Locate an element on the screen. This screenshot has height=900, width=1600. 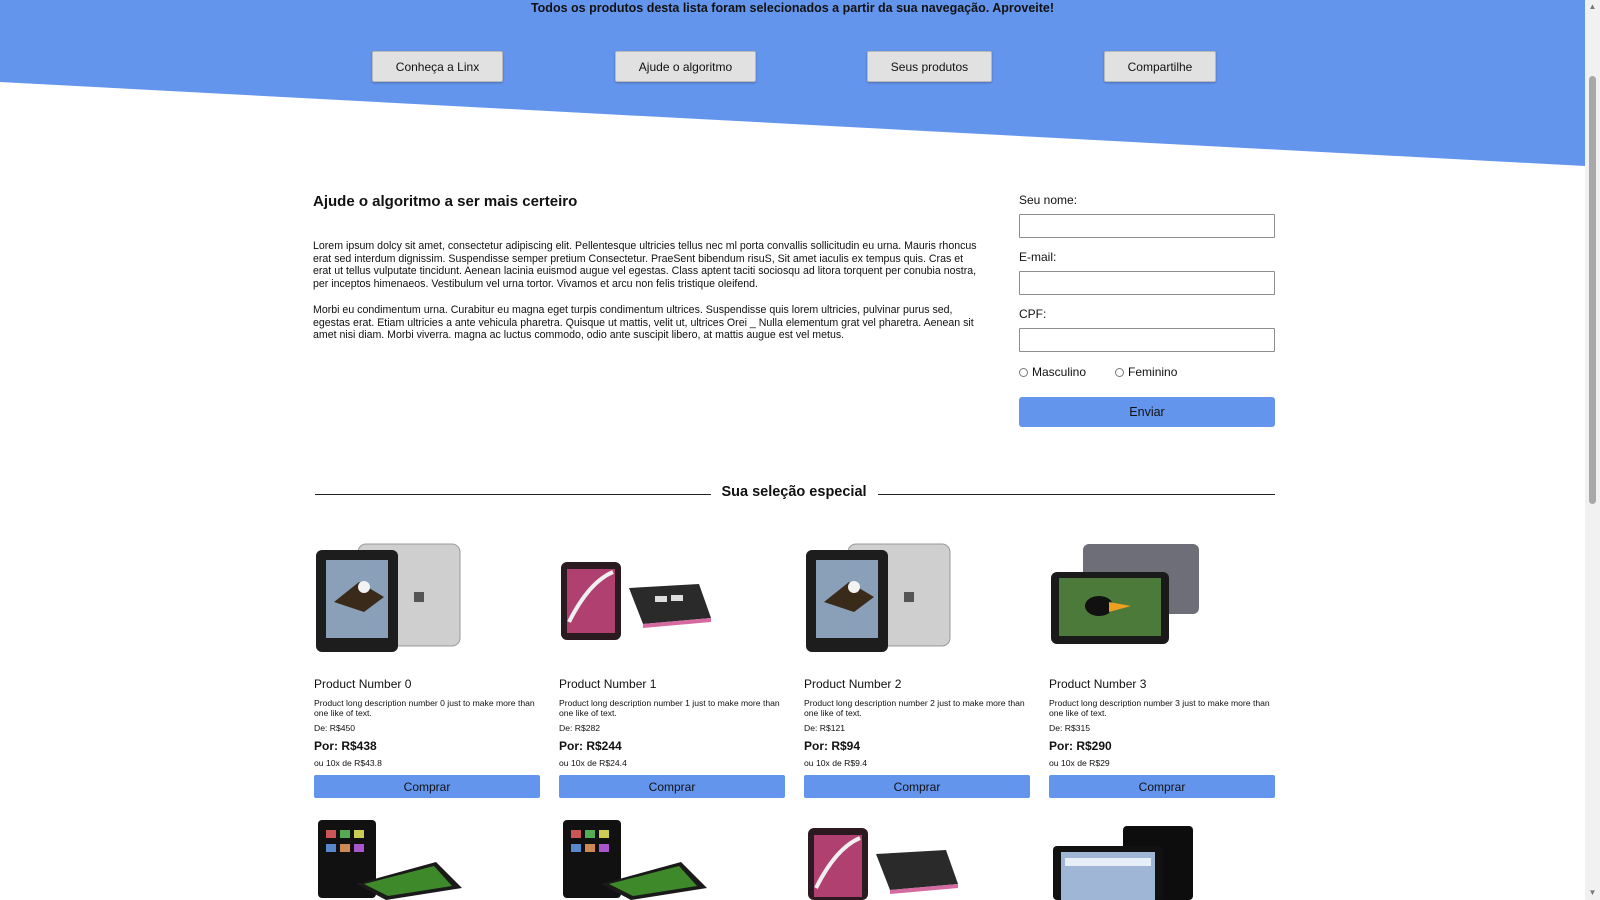
product-name: Product Number 0 is located at coordinates (427, 684).